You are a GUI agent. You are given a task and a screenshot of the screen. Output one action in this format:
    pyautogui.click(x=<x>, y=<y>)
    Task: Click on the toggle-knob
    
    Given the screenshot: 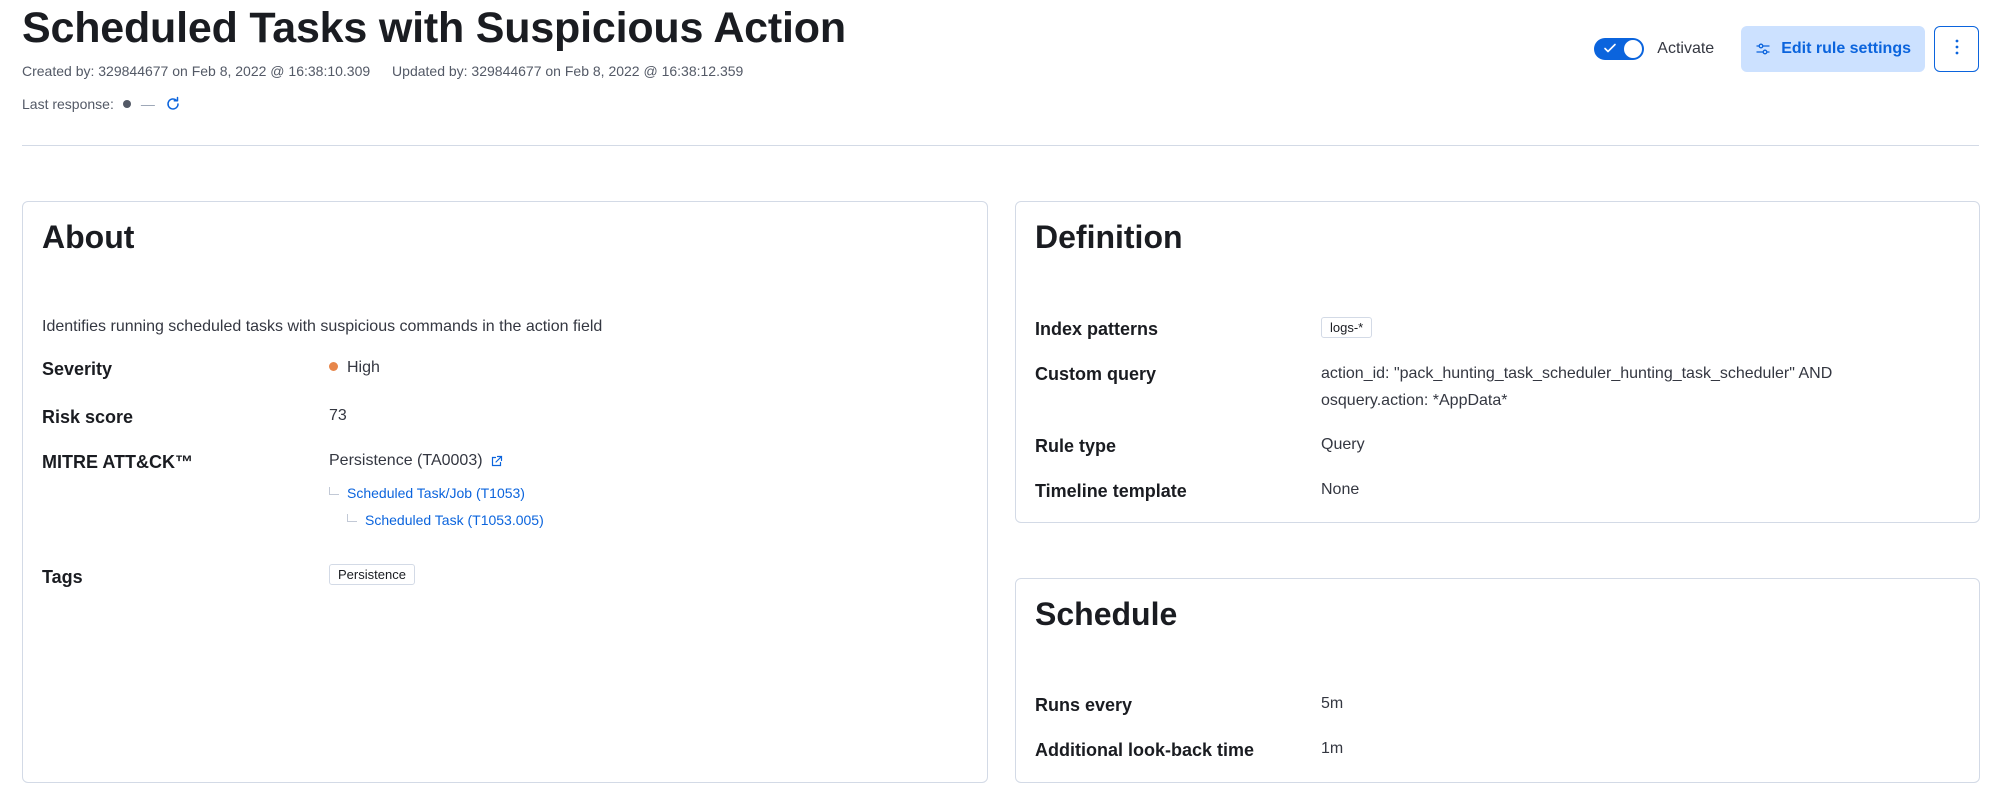 What is the action you would take?
    pyautogui.click(x=1633, y=49)
    